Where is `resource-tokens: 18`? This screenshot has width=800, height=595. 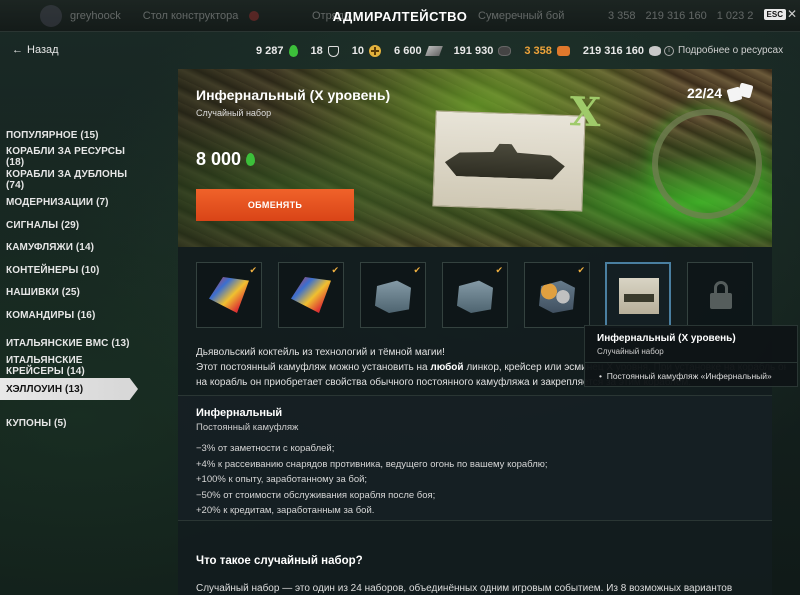 resource-tokens: 18 is located at coordinates (325, 51).